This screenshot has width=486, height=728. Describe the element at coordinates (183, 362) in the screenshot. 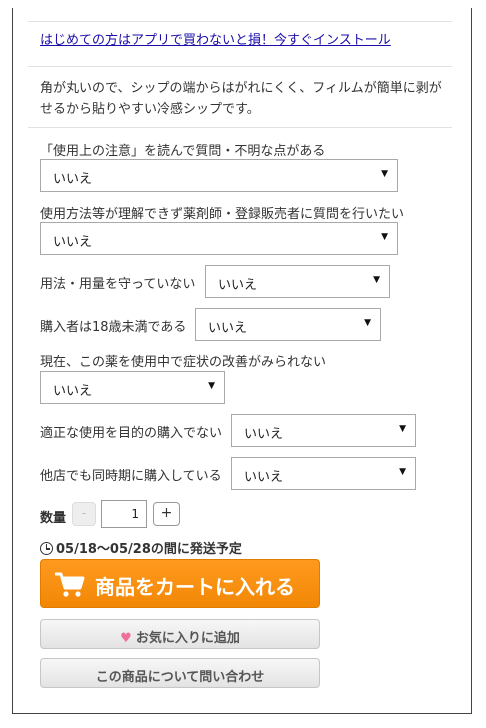

I see `question-label-no-improvement: 現在、この薬を使用中で症状の改善がみられない` at that location.